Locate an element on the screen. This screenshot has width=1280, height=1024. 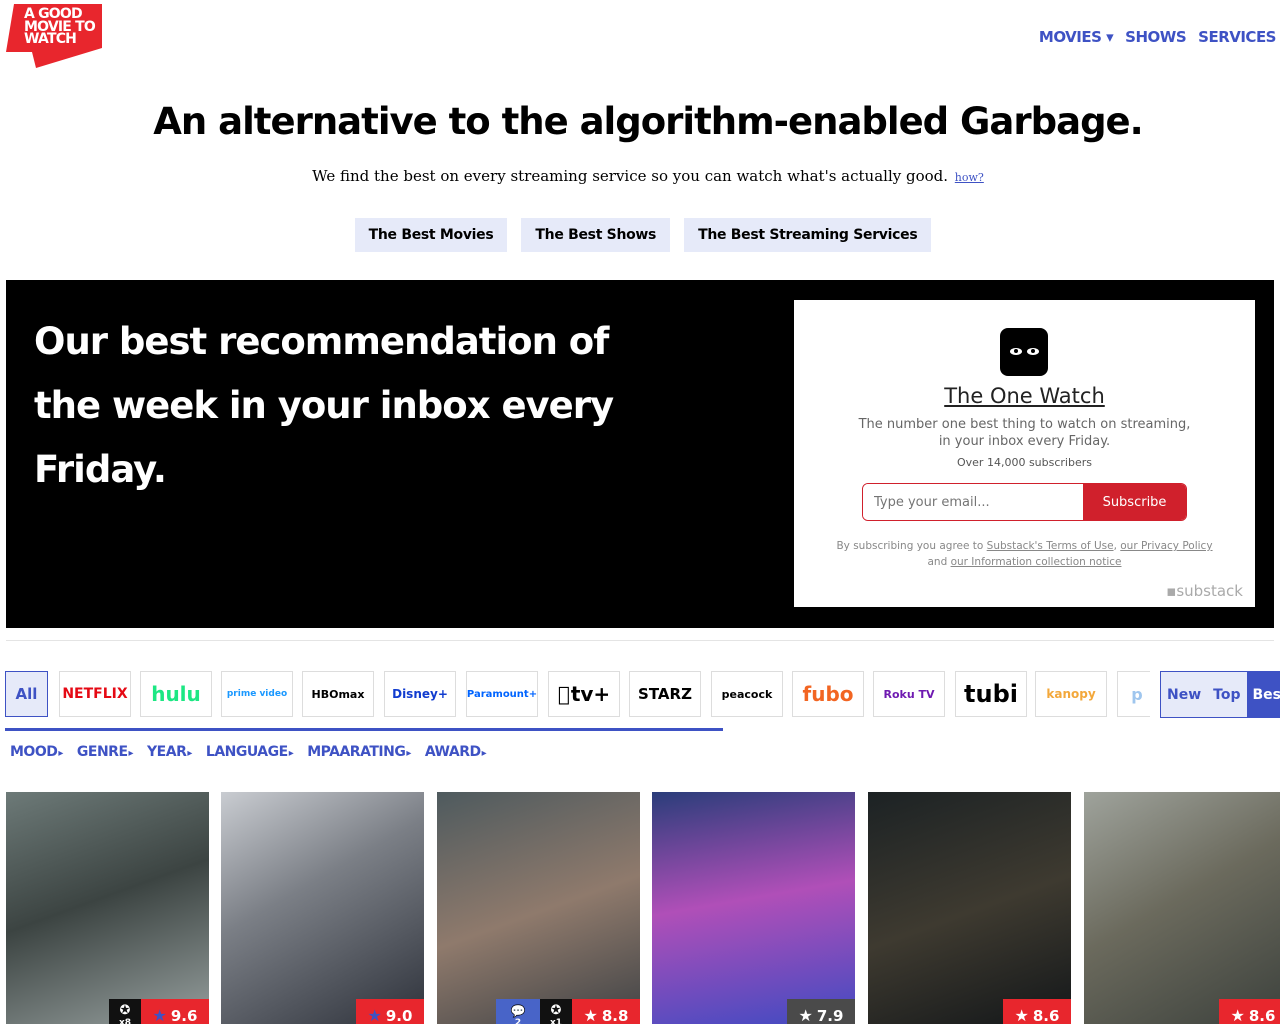
service-disney: Disney+ is located at coordinates (420, 694).